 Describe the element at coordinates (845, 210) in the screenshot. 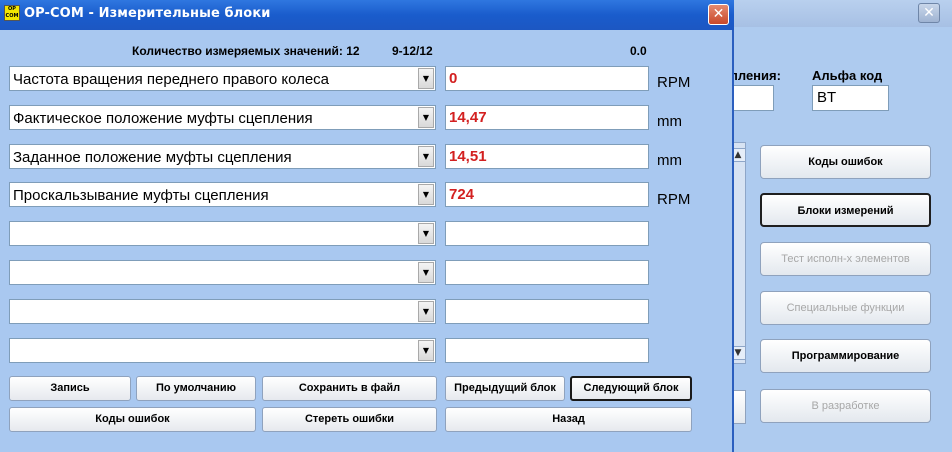

I see `menu-measurement-blocks-button: Блоки измерений` at that location.